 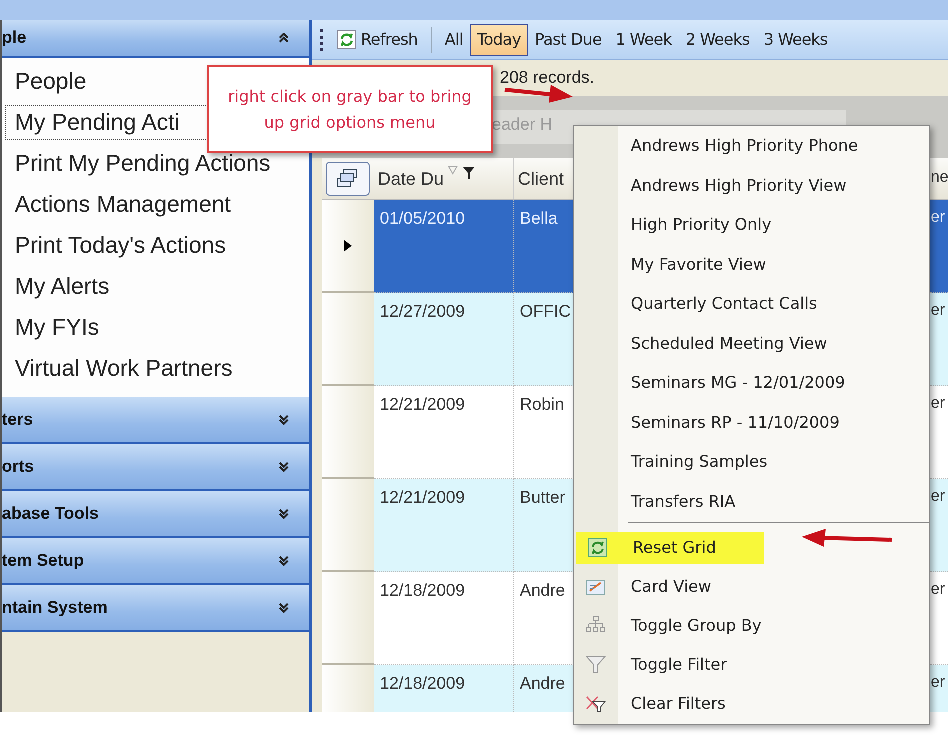 What do you see at coordinates (350, 109) in the screenshot?
I see `callout-tooltip: right click on gray bar to bring up grid options menu` at bounding box center [350, 109].